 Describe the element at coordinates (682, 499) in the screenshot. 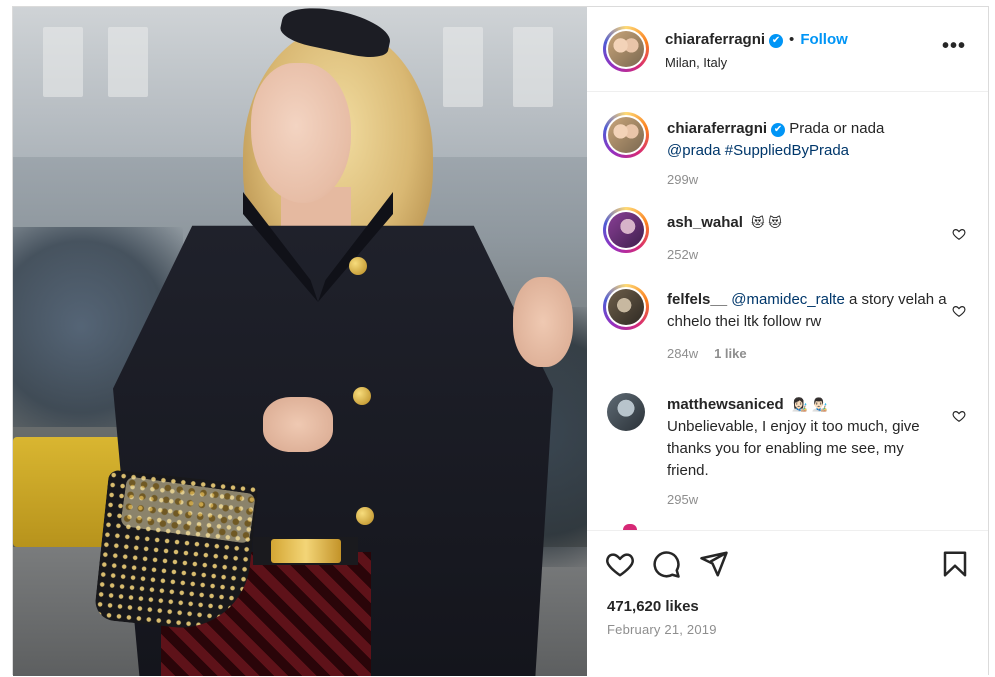

I see `comment-time: 295w` at that location.